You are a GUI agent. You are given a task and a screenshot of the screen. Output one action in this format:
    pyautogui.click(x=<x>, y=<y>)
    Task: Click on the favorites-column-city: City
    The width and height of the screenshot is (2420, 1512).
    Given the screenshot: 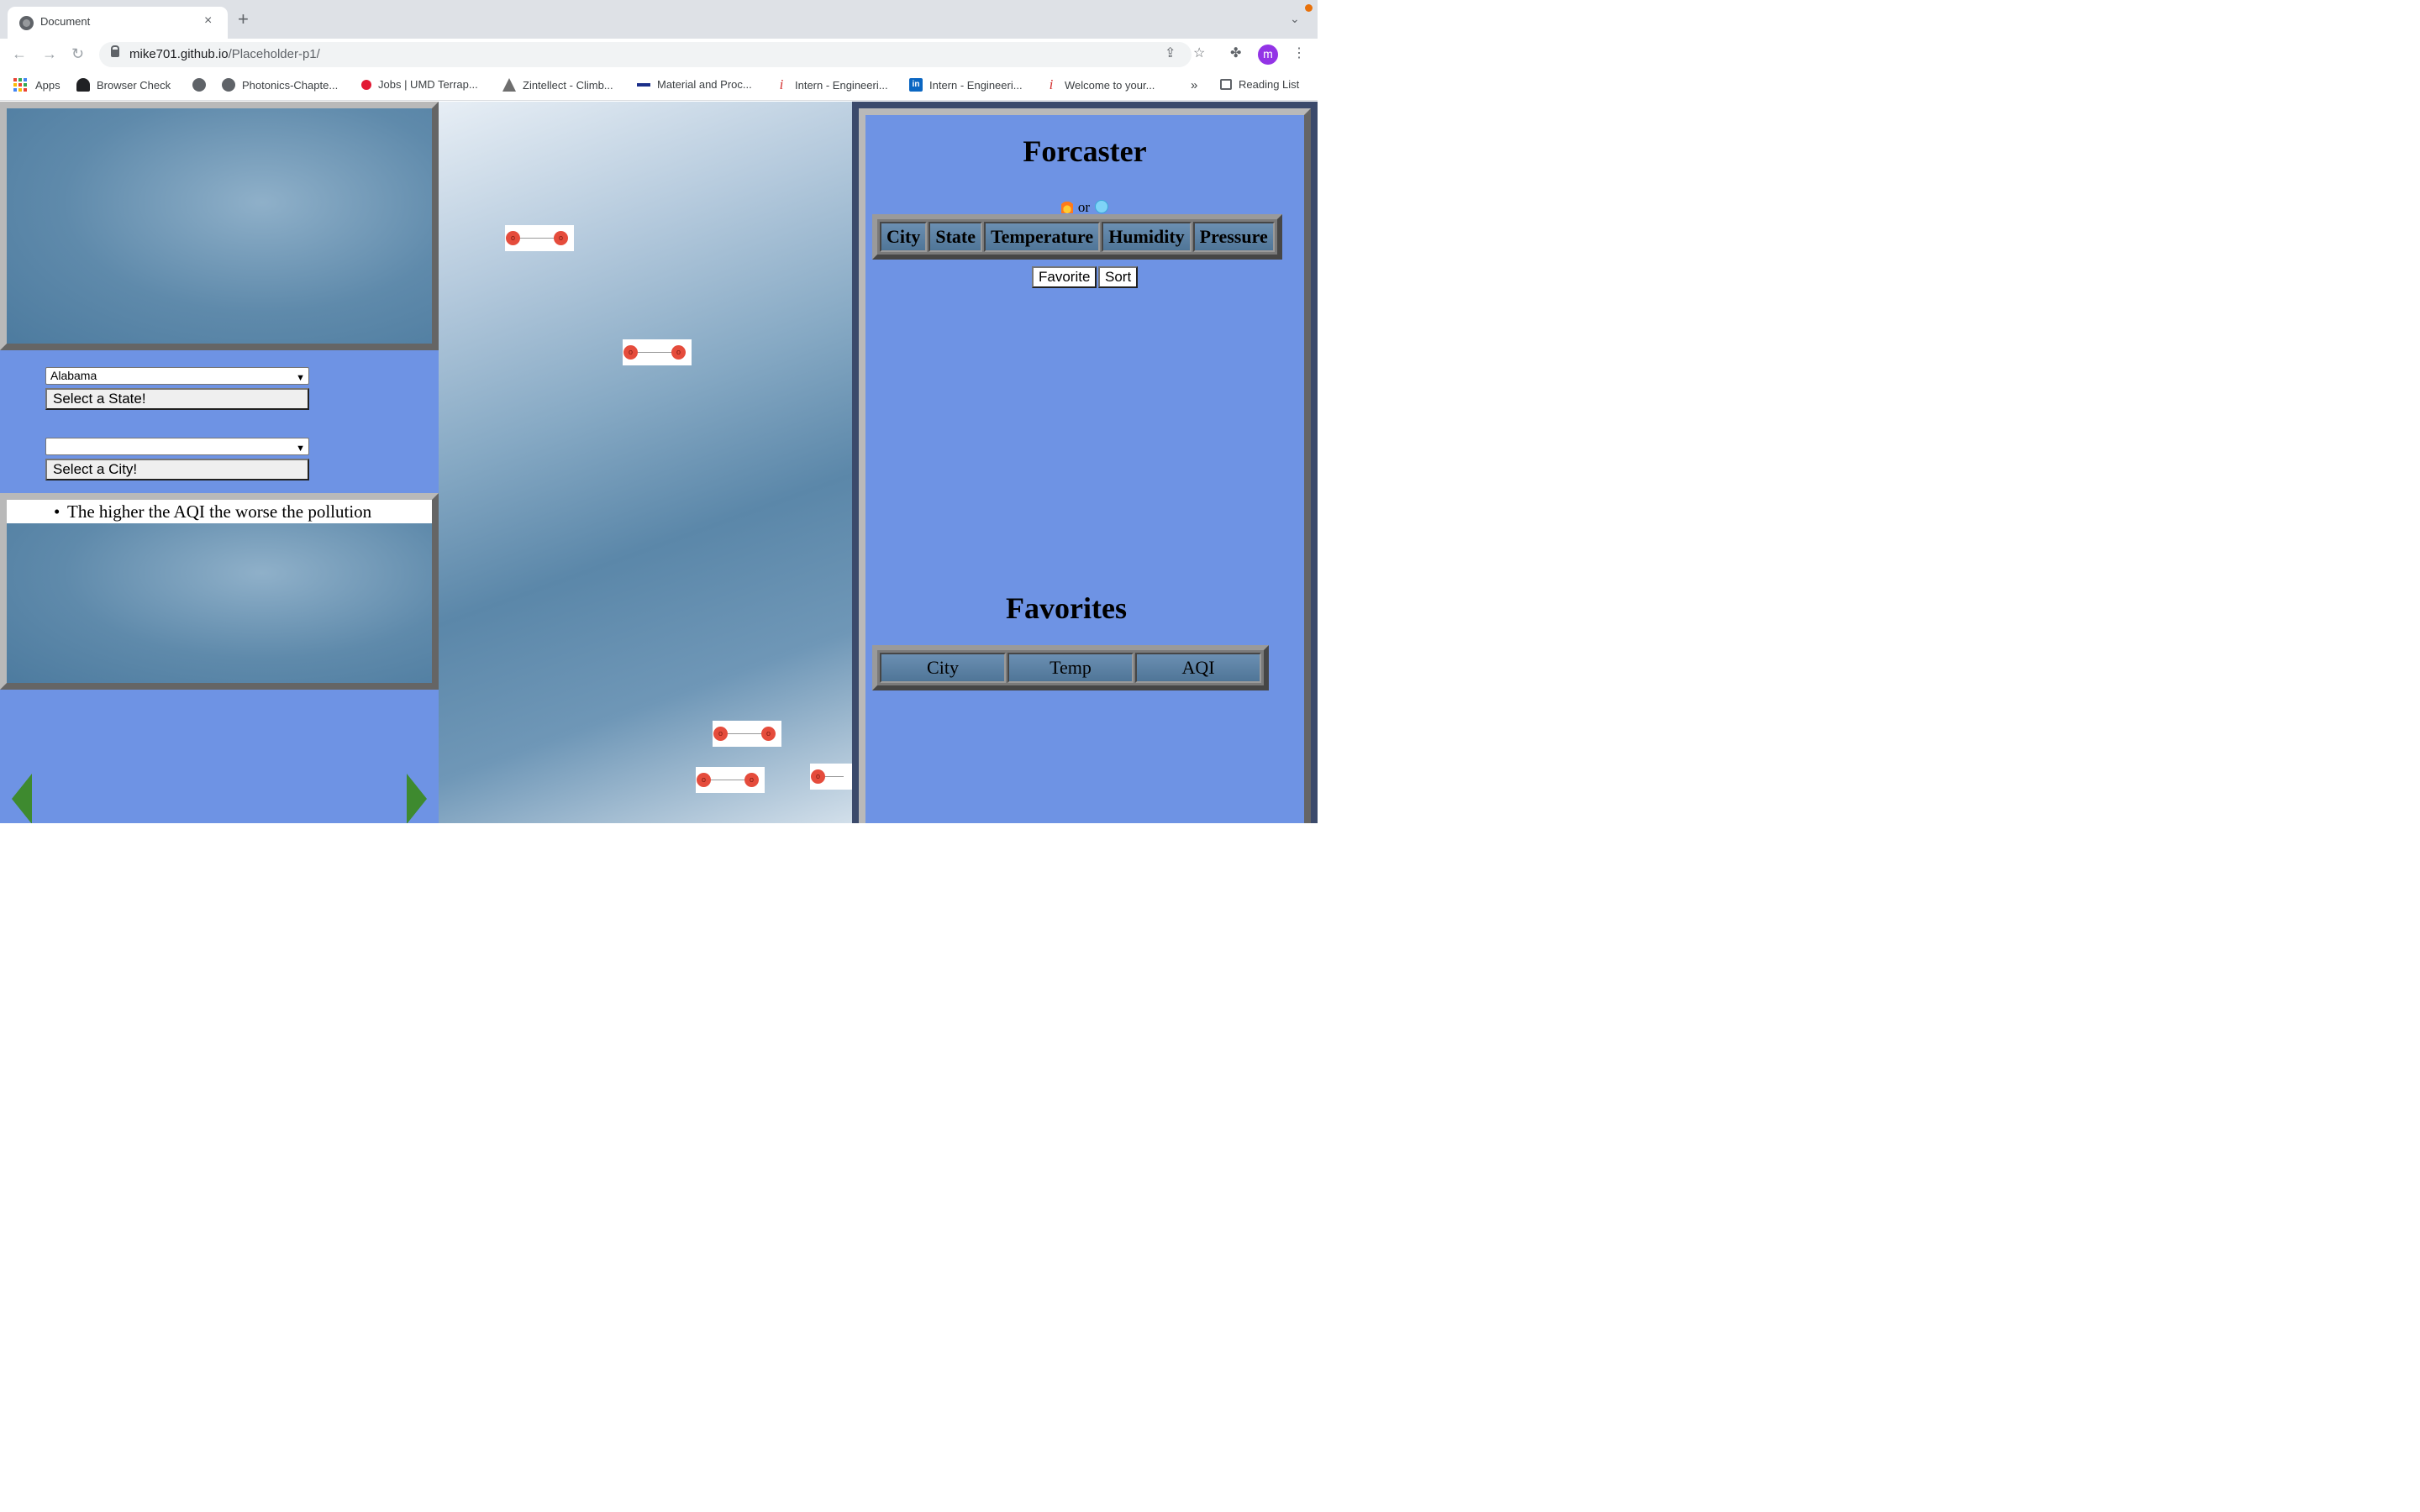 What is the action you would take?
    pyautogui.click(x=943, y=668)
    